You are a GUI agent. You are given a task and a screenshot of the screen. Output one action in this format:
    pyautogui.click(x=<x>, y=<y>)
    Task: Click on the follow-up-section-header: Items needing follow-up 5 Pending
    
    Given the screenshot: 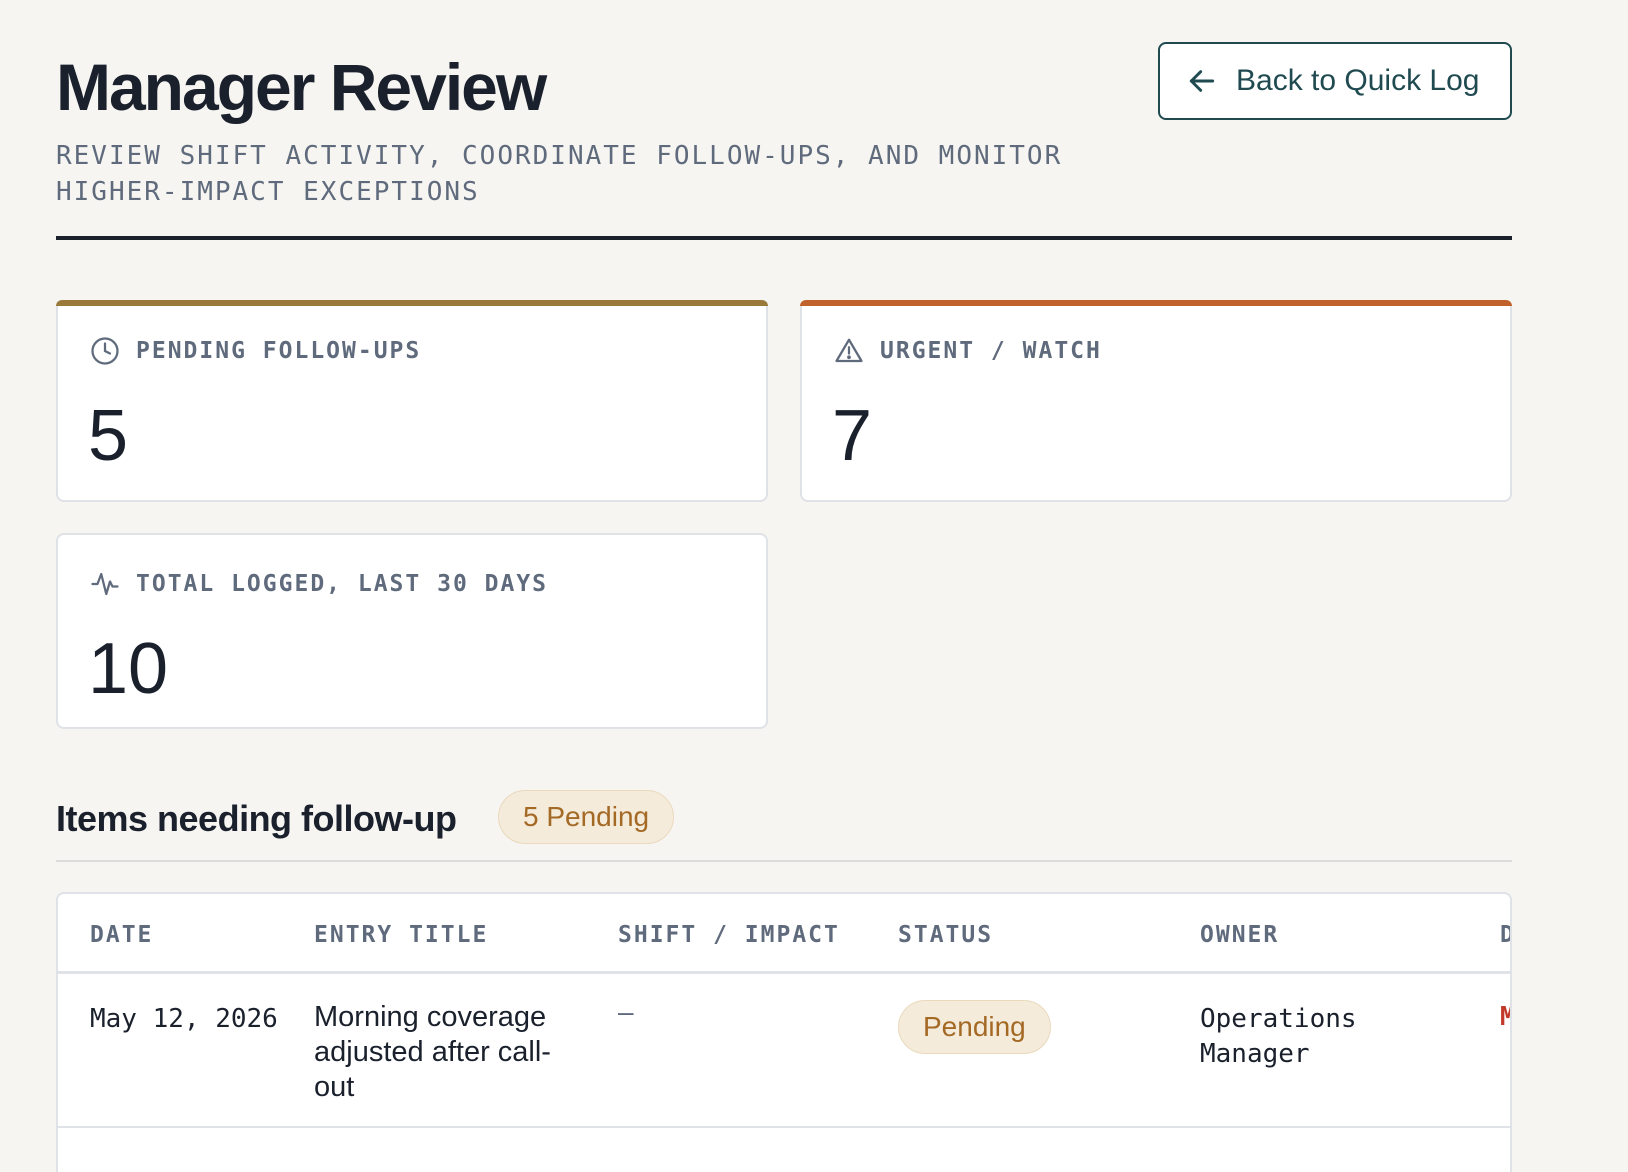 What is the action you would take?
    pyautogui.click(x=784, y=826)
    